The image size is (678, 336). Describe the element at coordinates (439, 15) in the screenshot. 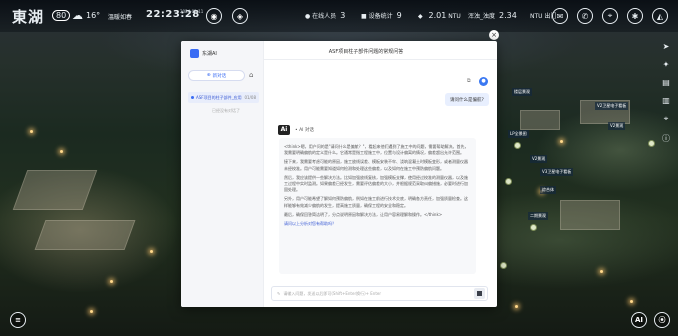

I see `stat-turbidity-a: ◆ 2.01 NTU` at that location.